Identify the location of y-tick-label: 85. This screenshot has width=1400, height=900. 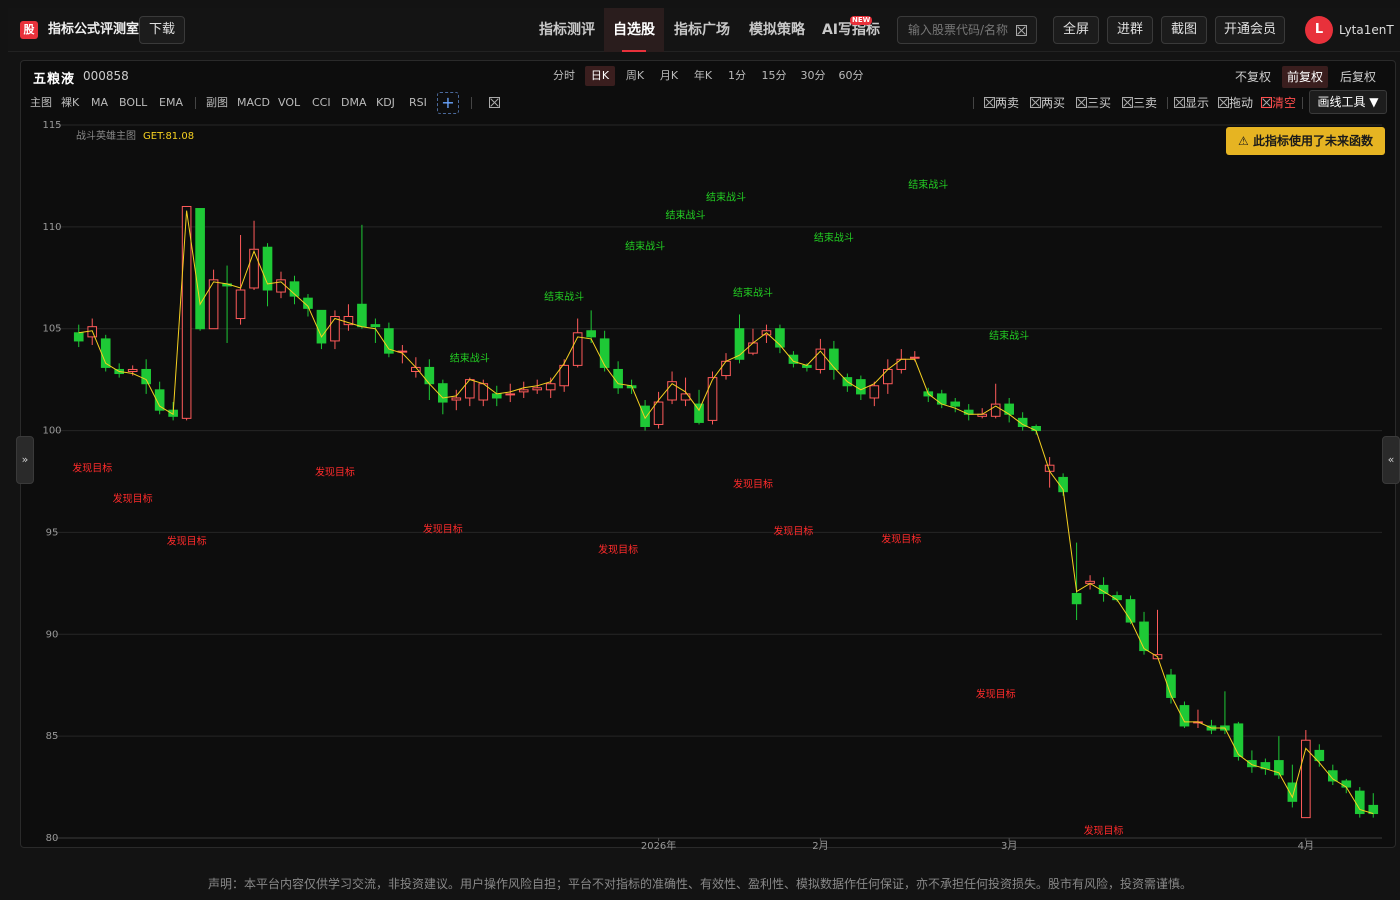
(52, 736).